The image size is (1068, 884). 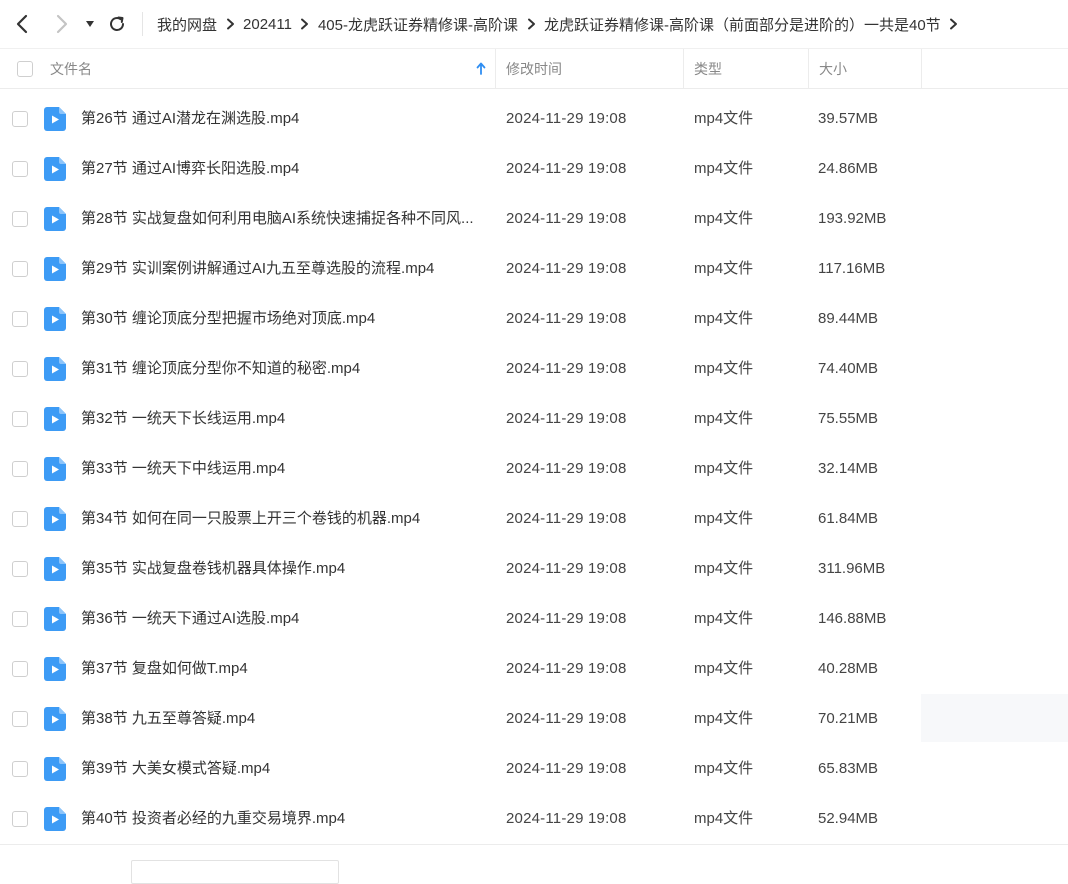 I want to click on select-all-checkbox, so click(x=25, y=68).